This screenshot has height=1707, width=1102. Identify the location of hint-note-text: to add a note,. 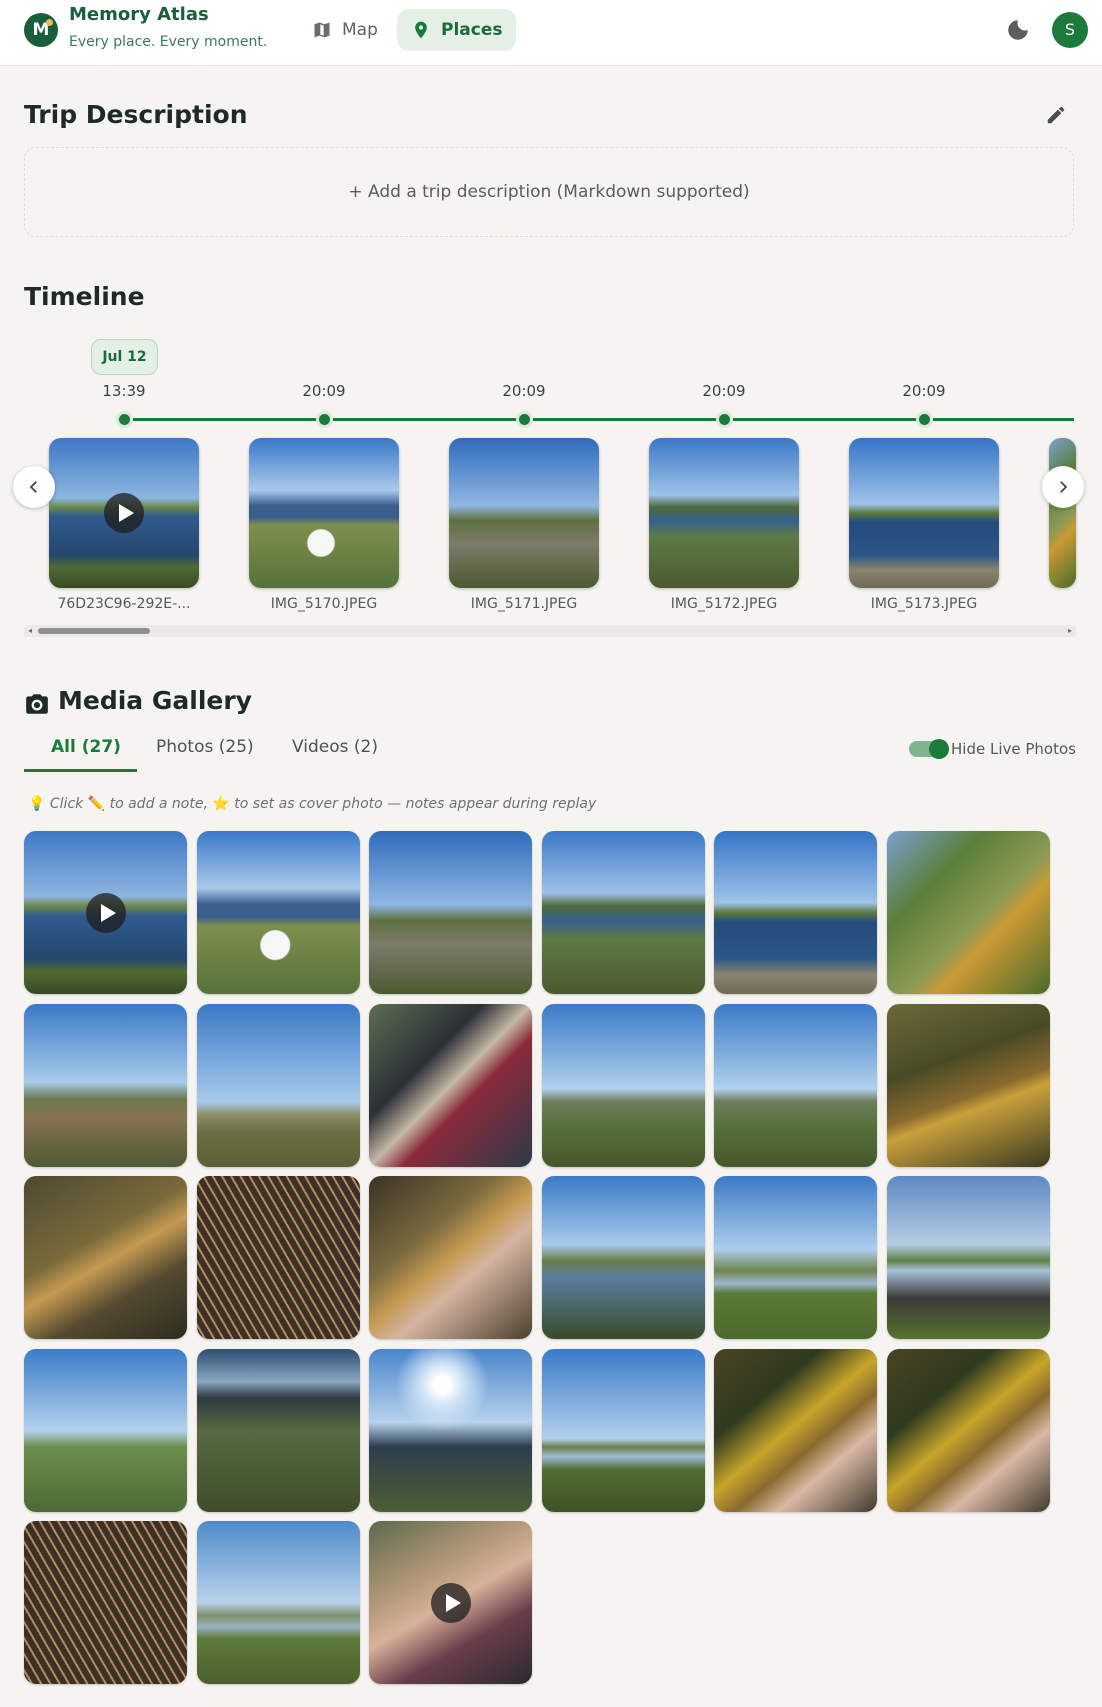
(158, 804).